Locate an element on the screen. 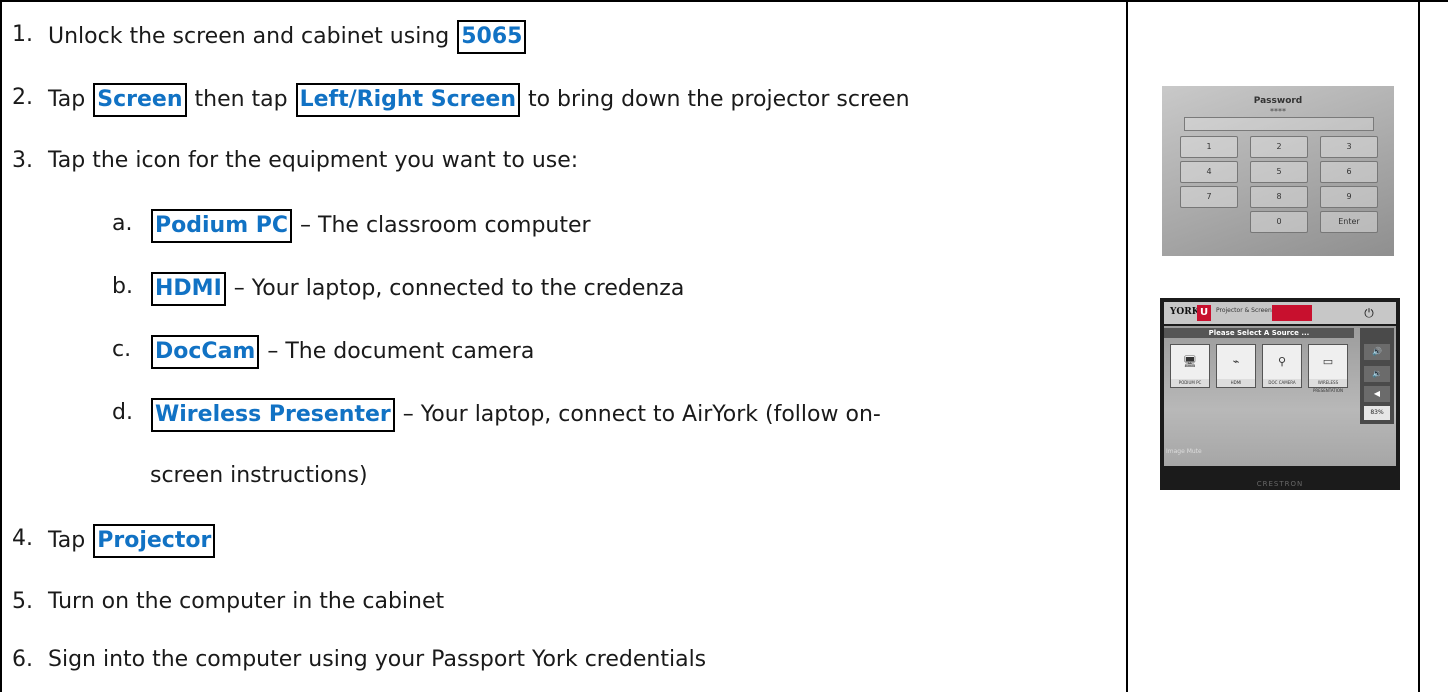 The image size is (1448, 692). source-caption: PODIUM PC is located at coordinates (1190, 383).